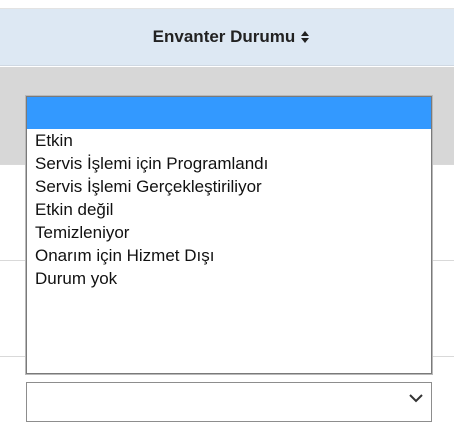  What do you see at coordinates (229, 402) in the screenshot?
I see `status-select` at bounding box center [229, 402].